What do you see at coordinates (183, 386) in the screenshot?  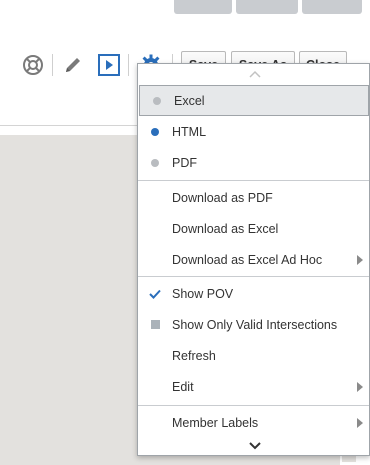 I see `menu-item-label: Edit` at bounding box center [183, 386].